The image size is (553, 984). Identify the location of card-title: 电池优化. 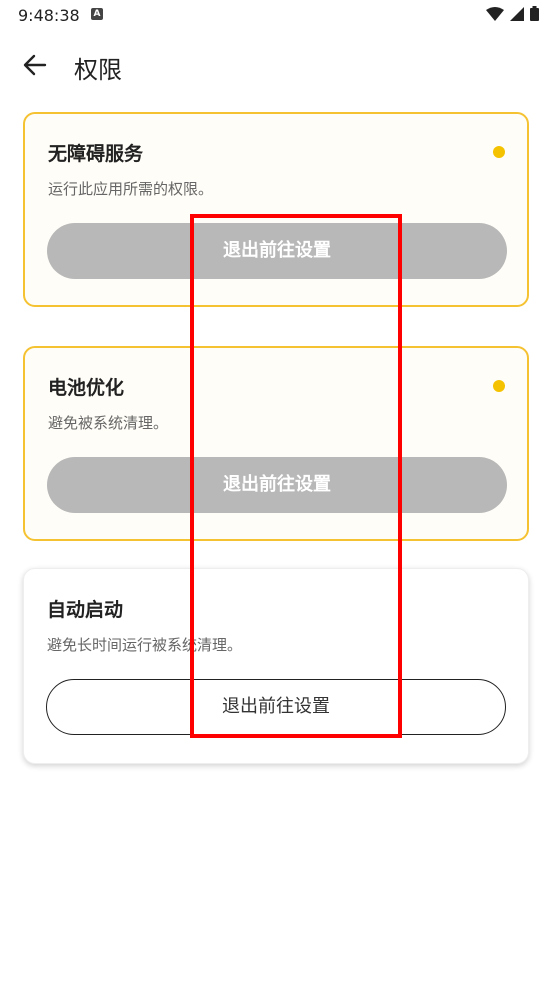
(86, 388).